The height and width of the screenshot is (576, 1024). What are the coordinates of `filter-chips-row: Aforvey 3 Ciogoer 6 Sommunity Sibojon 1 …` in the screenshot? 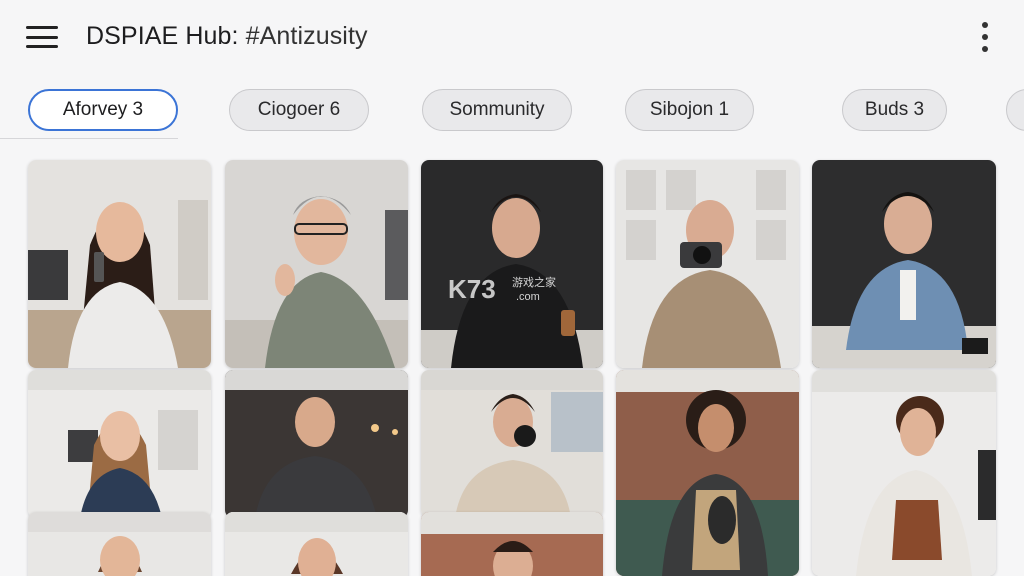 It's located at (512, 111).